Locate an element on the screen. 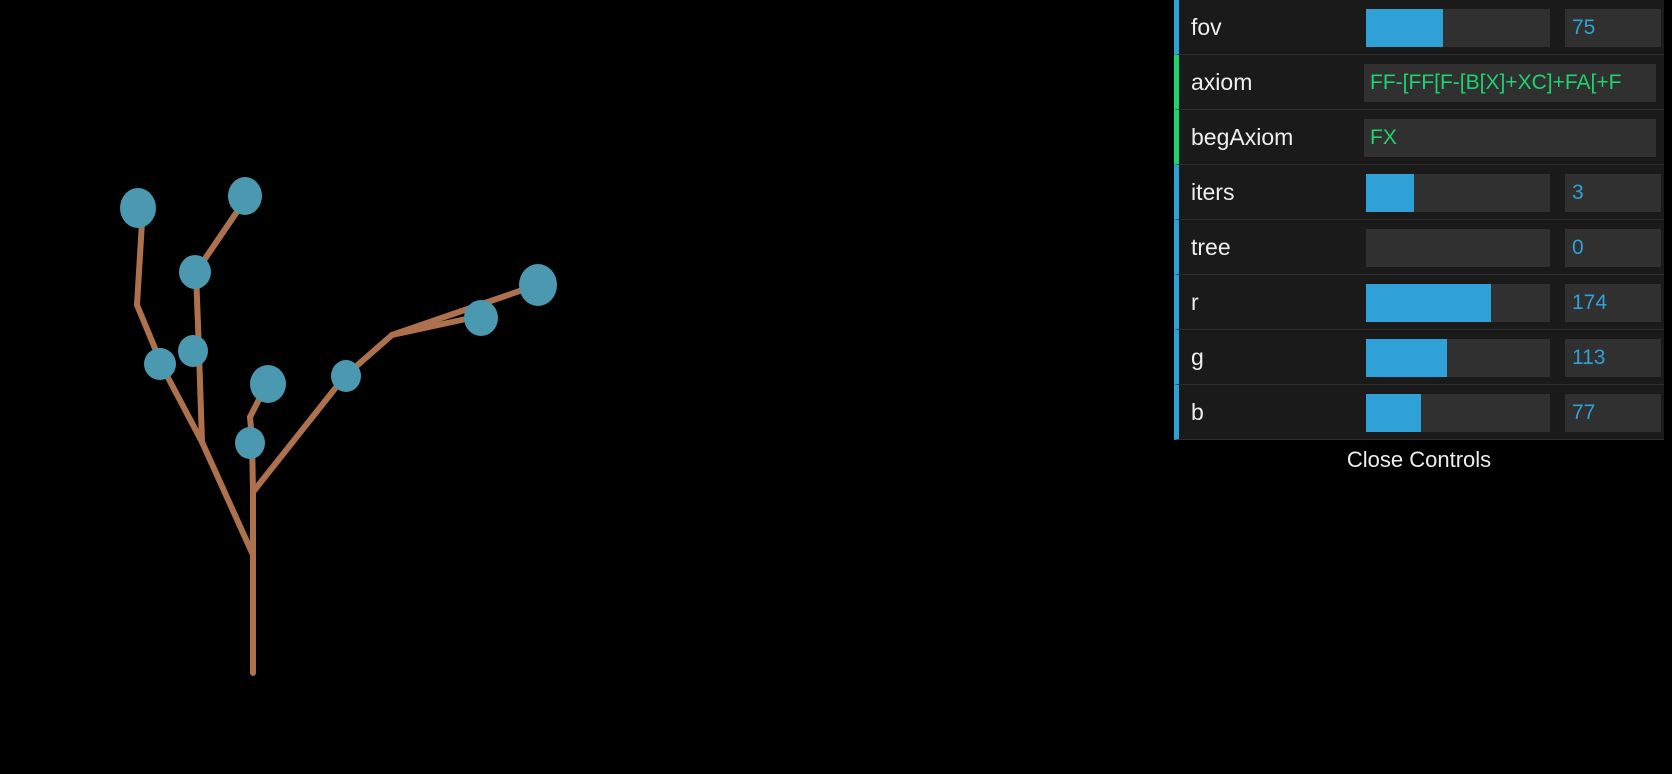 This screenshot has height=774, width=1672. control-fov: fov 75 is located at coordinates (1419, 27).